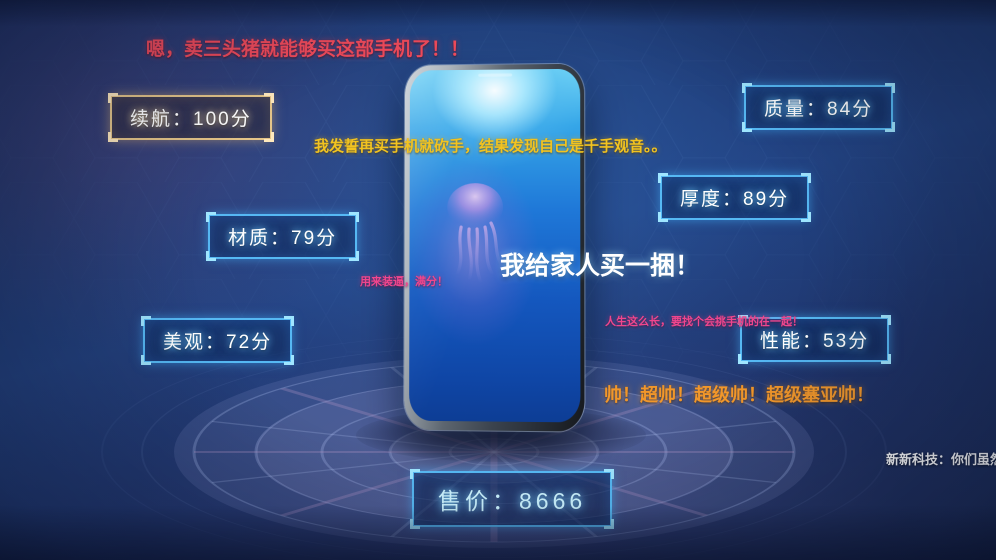 This screenshot has width=996, height=560. I want to click on stat-badge-material: 材质：79分, so click(283, 236).